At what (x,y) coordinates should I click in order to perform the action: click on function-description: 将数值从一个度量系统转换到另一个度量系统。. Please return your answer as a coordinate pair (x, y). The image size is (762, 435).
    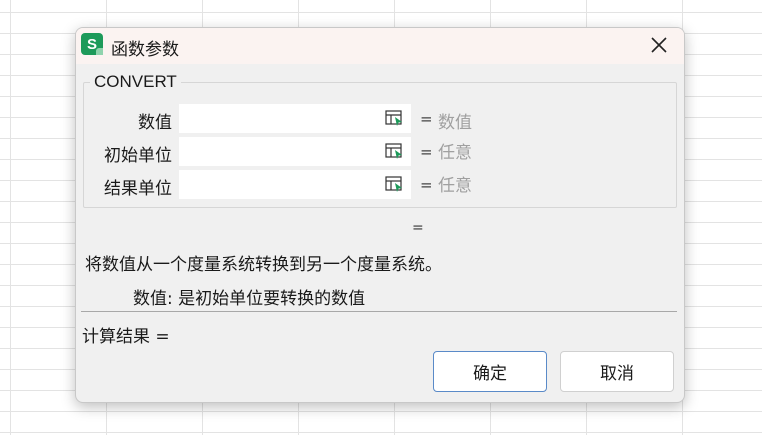
    Looking at the image, I should click on (263, 265).